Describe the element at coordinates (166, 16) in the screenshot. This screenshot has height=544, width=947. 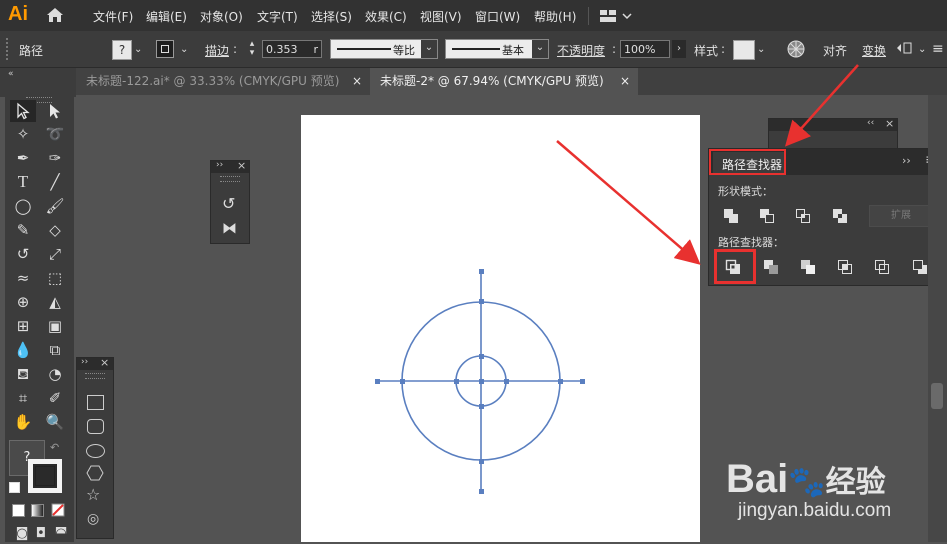
I see `menu-edit: 编辑(E)` at that location.